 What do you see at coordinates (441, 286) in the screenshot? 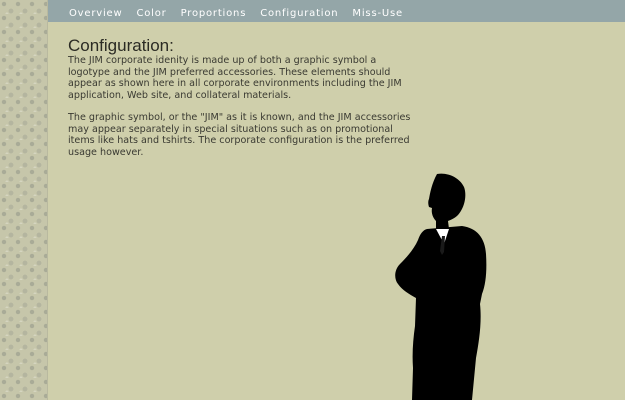
I see `man-silhouette-icon` at bounding box center [441, 286].